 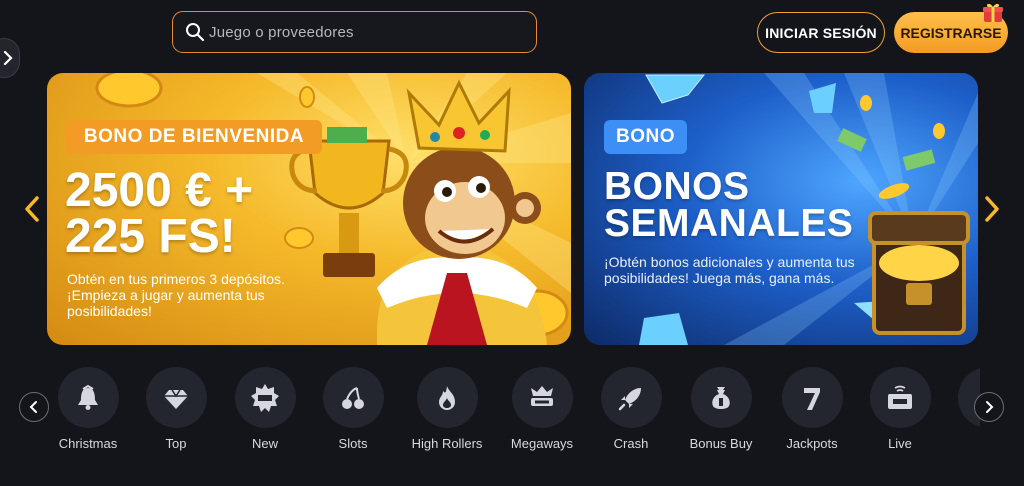 I want to click on category-label: Jackpots, so click(x=812, y=443).